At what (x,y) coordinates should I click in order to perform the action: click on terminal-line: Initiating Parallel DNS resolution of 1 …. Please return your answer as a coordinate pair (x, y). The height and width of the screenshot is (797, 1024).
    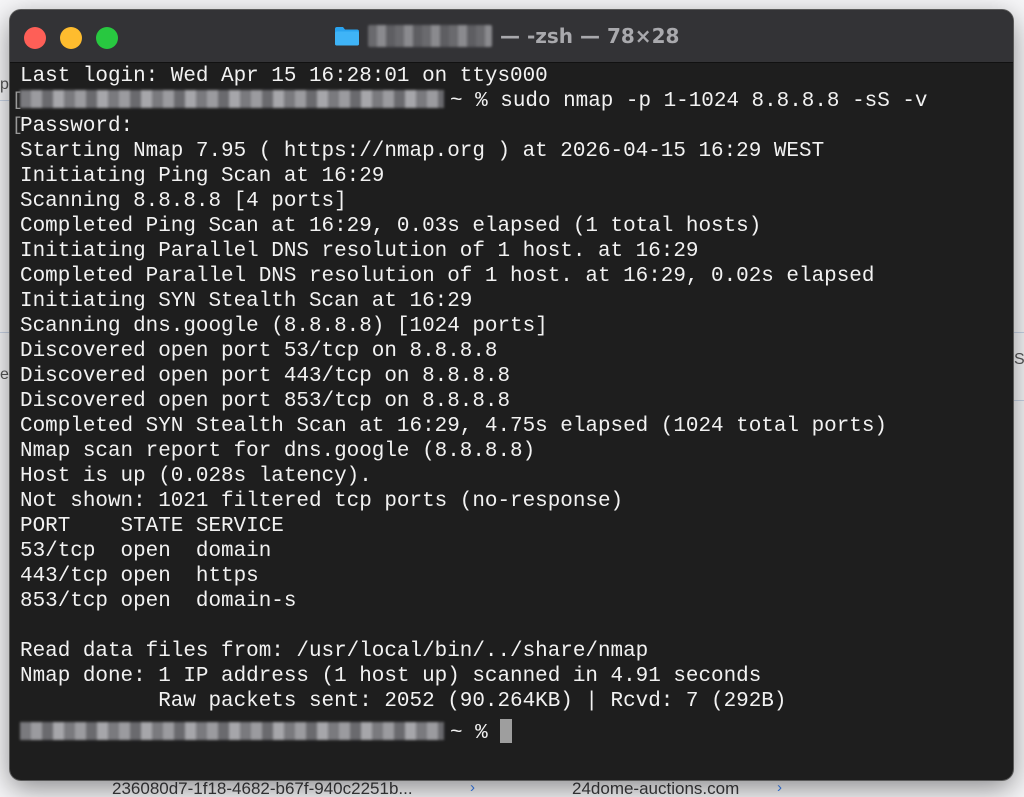
    Looking at the image, I should click on (359, 251).